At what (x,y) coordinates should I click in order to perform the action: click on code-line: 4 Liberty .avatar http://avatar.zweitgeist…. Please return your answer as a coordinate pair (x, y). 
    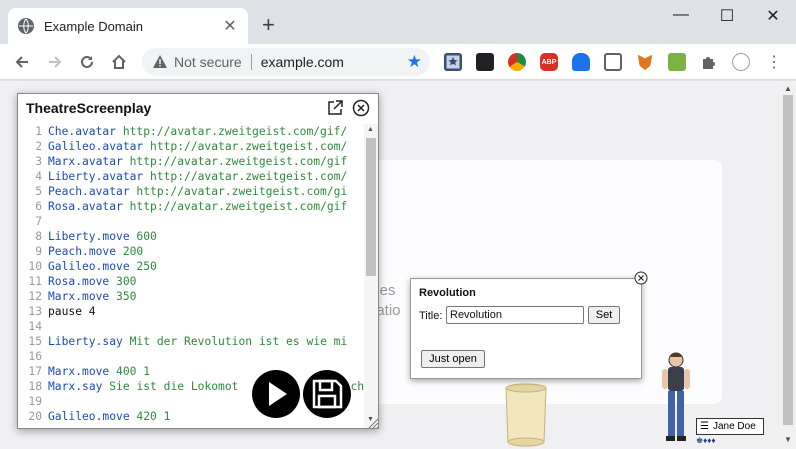
    Looking at the image, I should click on (192, 176).